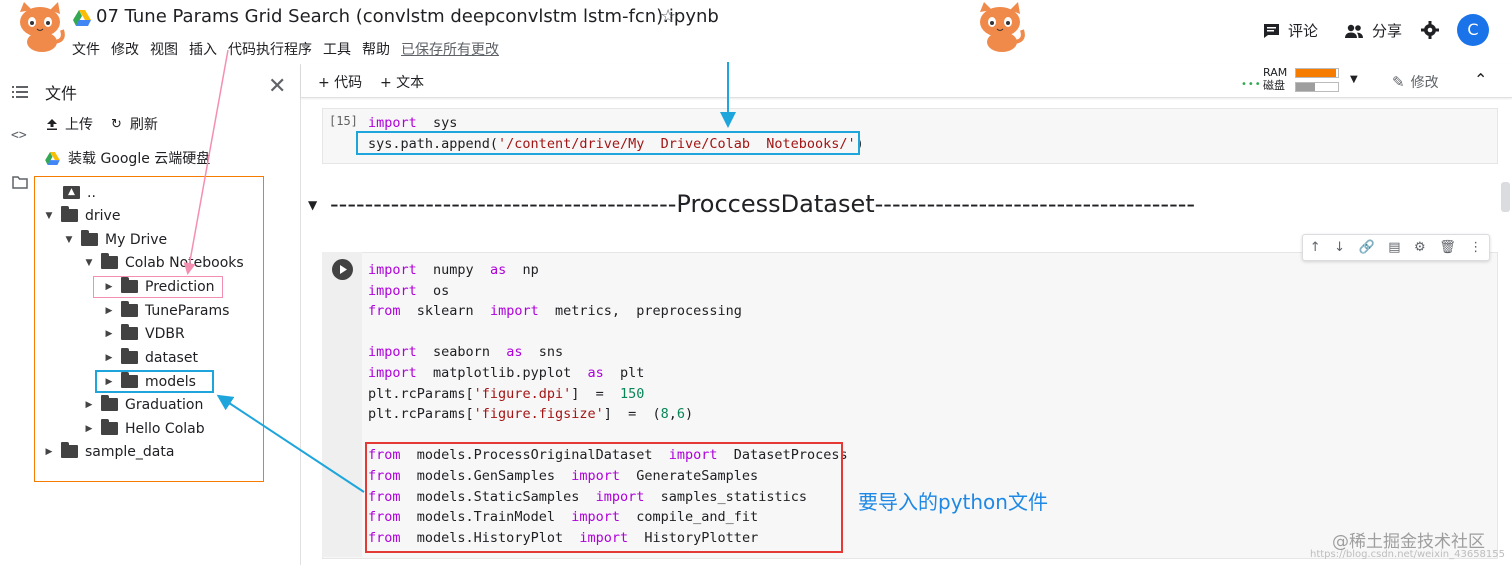 The height and width of the screenshot is (565, 1512). Describe the element at coordinates (290, 443) in the screenshot. I see `arrow-to-models` at that location.